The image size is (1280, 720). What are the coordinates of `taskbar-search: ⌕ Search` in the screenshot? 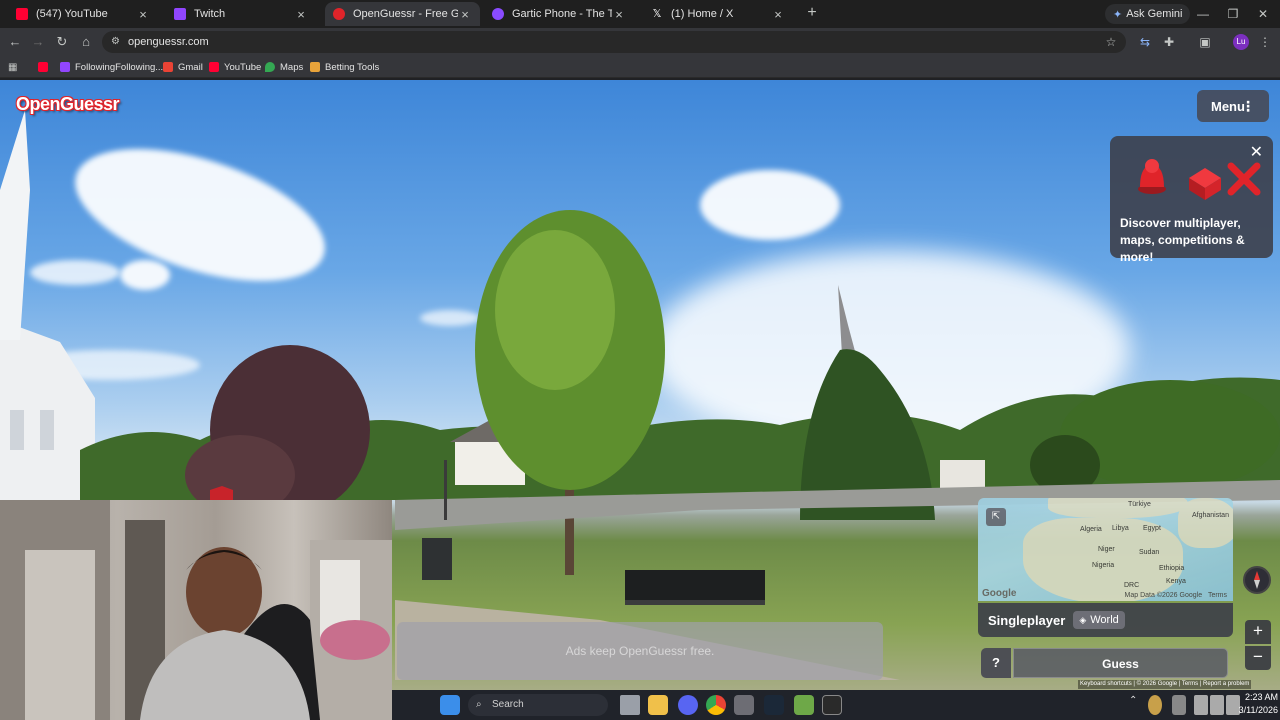 It's located at (538, 705).